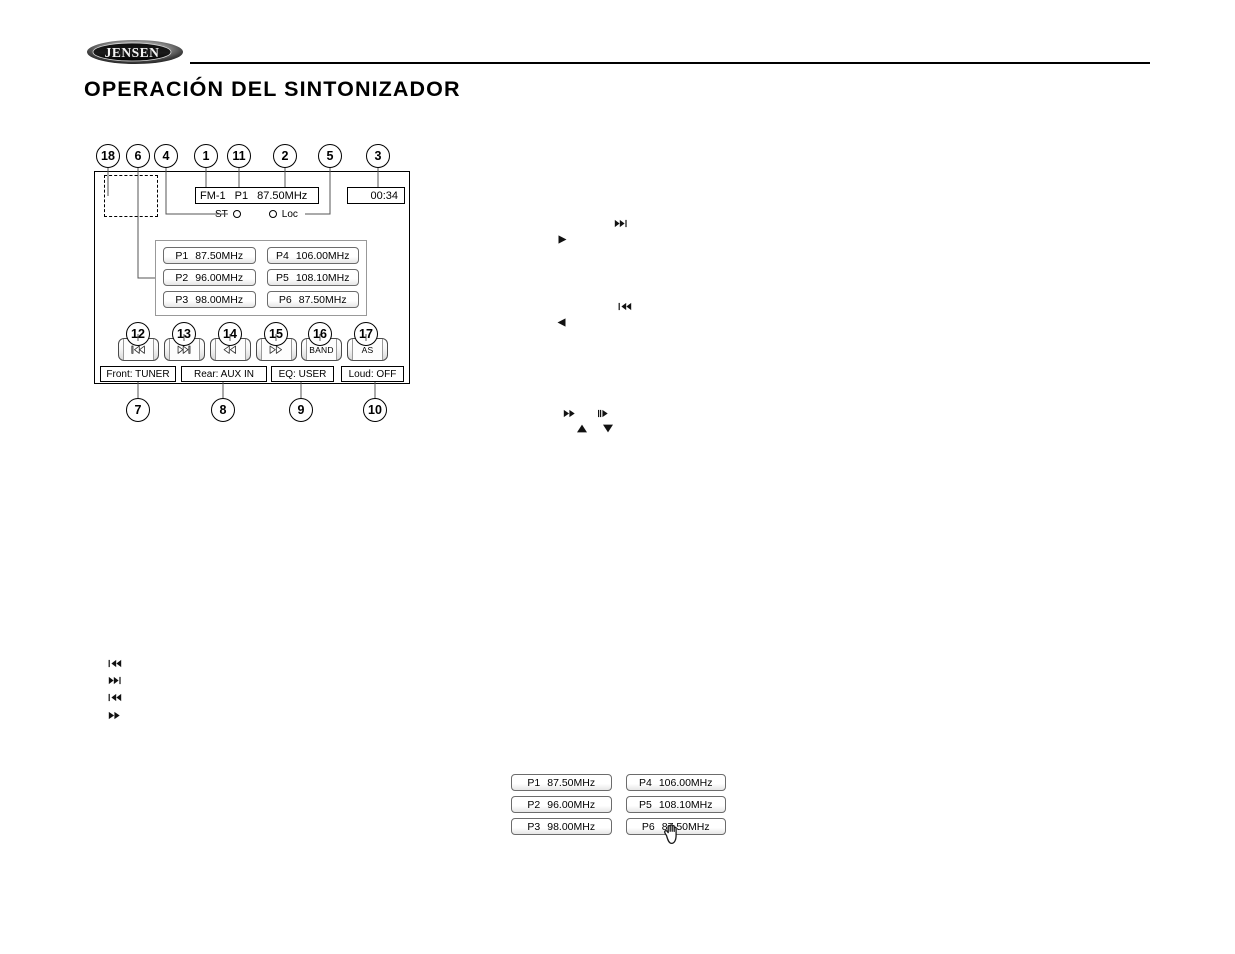  Describe the element at coordinates (239, 156) in the screenshot. I see `callout-11: 11` at that location.